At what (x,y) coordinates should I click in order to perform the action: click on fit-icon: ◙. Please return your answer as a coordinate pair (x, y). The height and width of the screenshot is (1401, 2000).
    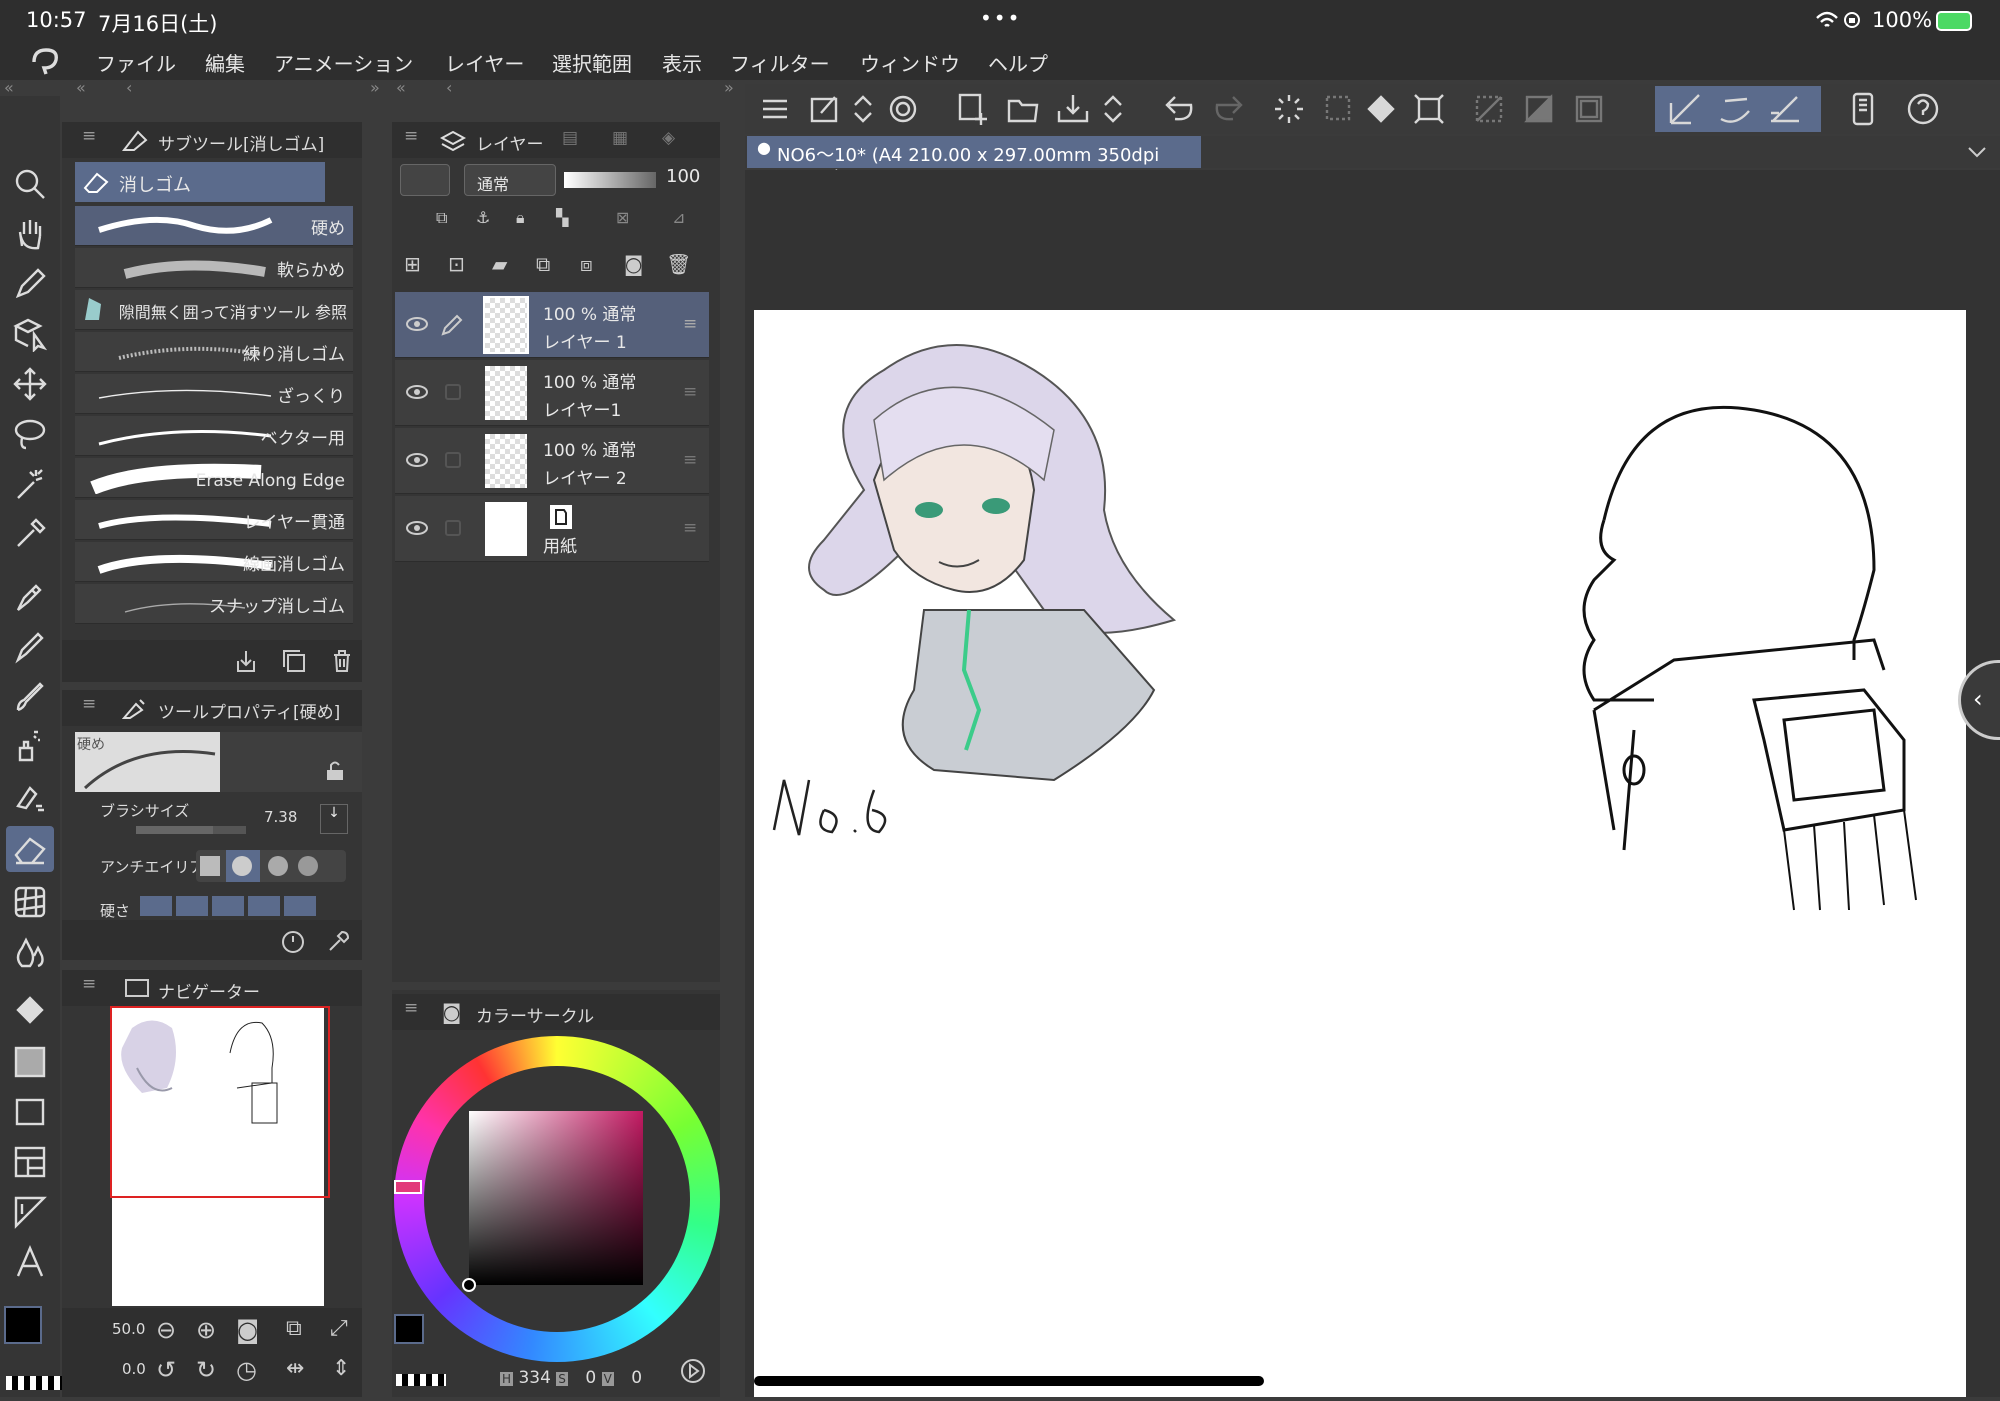
    Looking at the image, I should click on (247, 1330).